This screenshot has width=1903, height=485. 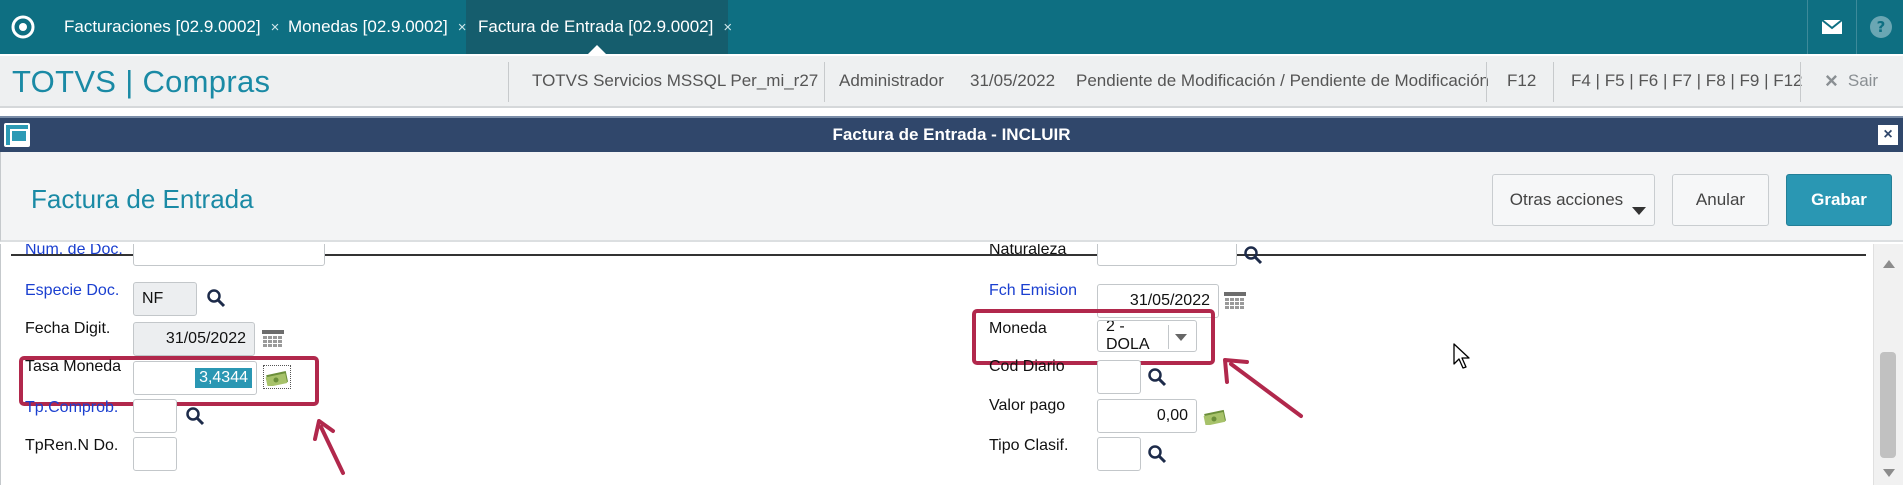 I want to click on tpren-label: TpRen.N Do., so click(x=72, y=445).